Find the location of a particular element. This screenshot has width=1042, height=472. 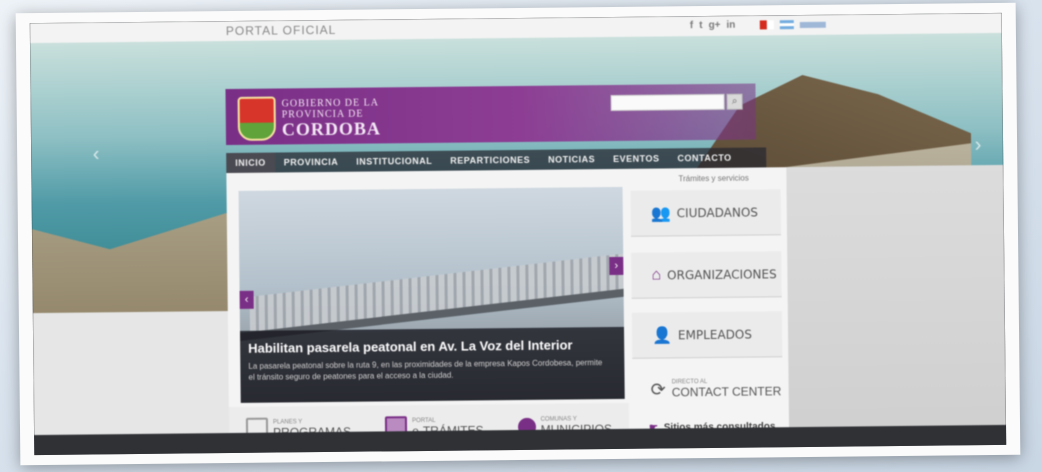

logo-line-3: CORDOBA is located at coordinates (331, 129).